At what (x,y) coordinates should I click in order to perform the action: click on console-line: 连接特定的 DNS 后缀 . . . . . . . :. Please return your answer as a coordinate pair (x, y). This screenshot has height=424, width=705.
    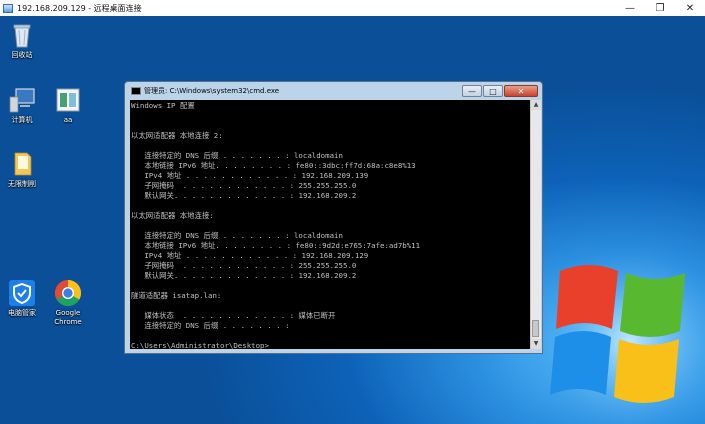
    Looking at the image, I should click on (210, 325).